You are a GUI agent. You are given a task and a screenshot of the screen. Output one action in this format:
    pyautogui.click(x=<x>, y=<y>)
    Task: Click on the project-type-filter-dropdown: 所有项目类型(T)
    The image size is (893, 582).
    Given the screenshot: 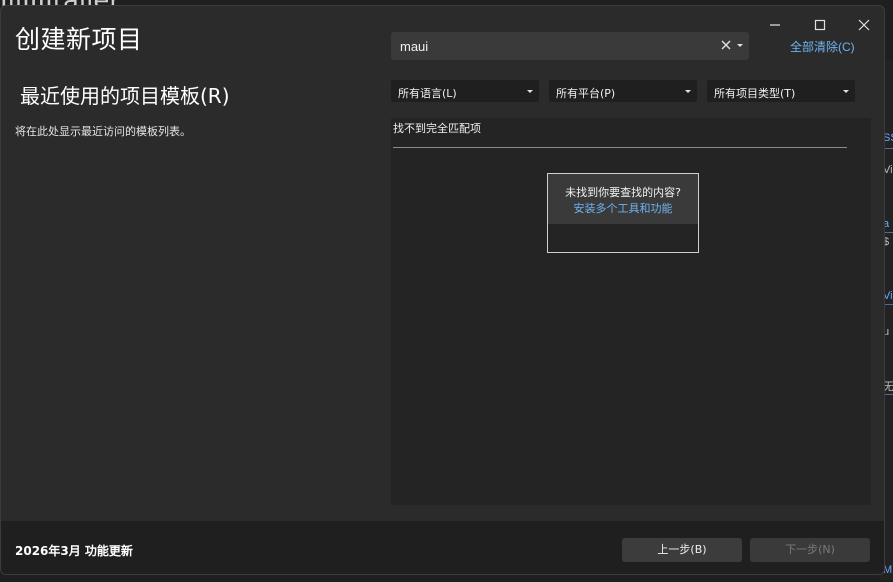 What is the action you would take?
    pyautogui.click(x=781, y=91)
    